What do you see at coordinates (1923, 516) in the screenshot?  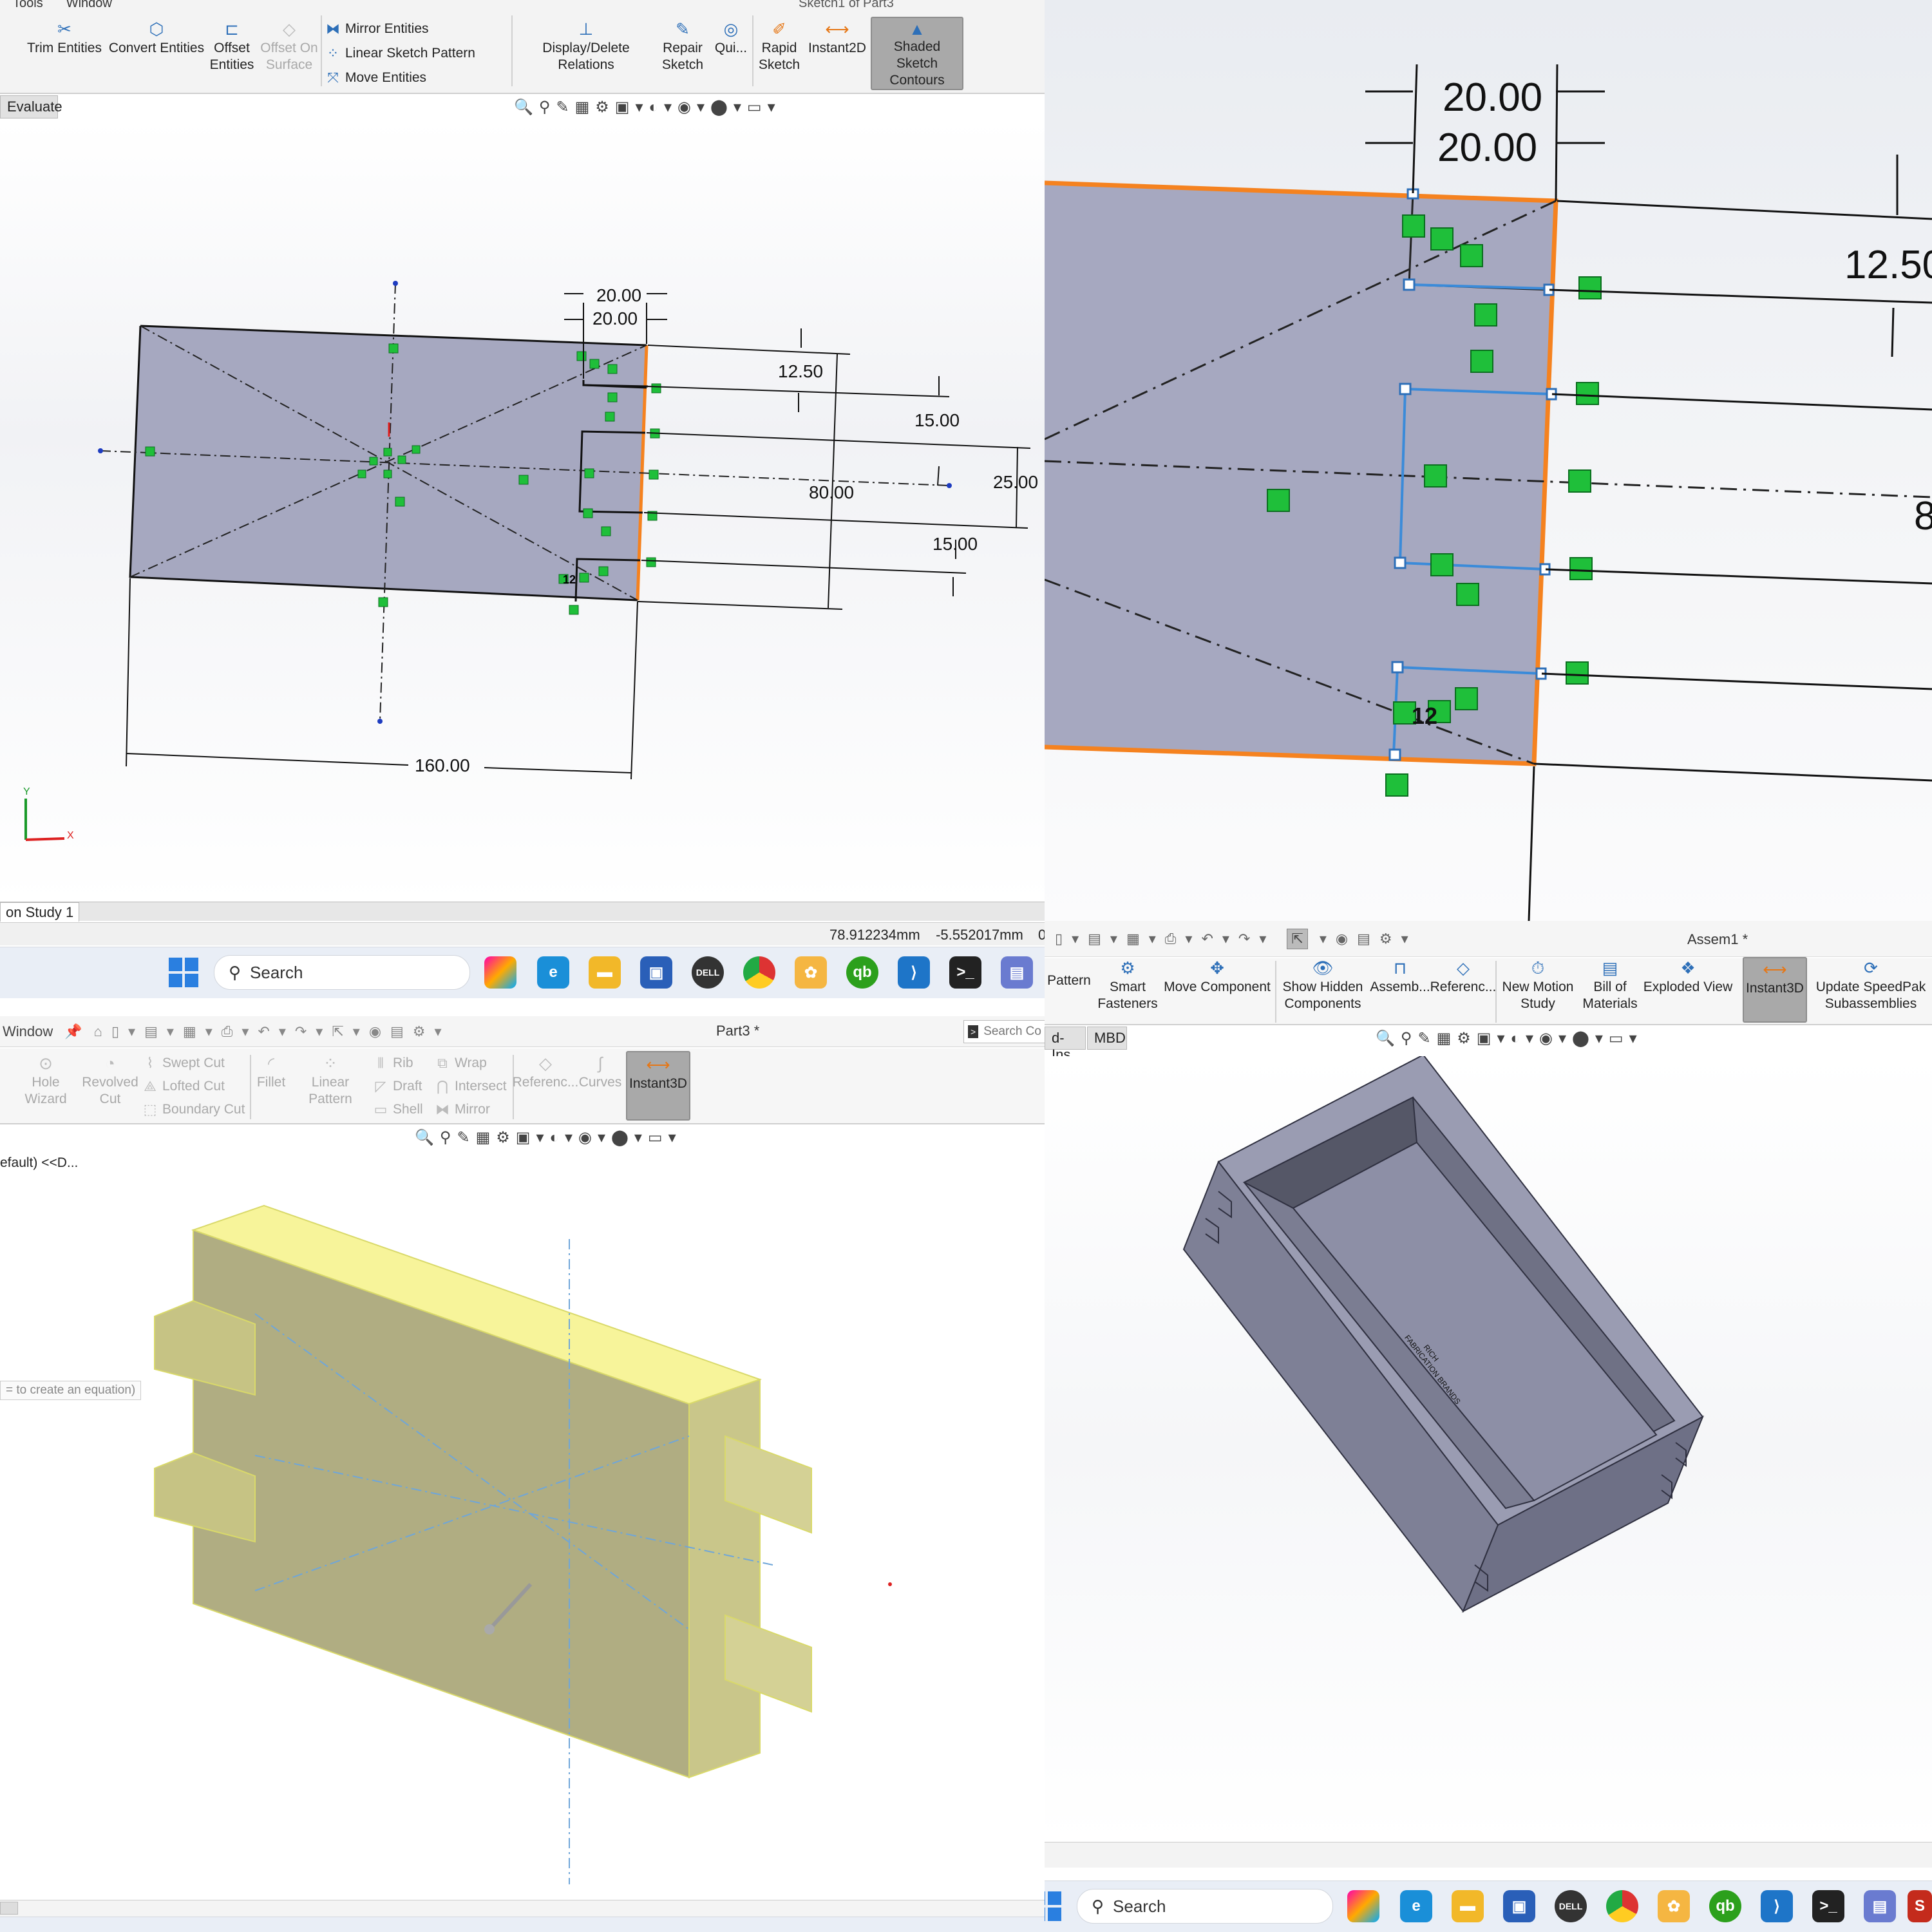 I see `zoom-dim-8: 8` at bounding box center [1923, 516].